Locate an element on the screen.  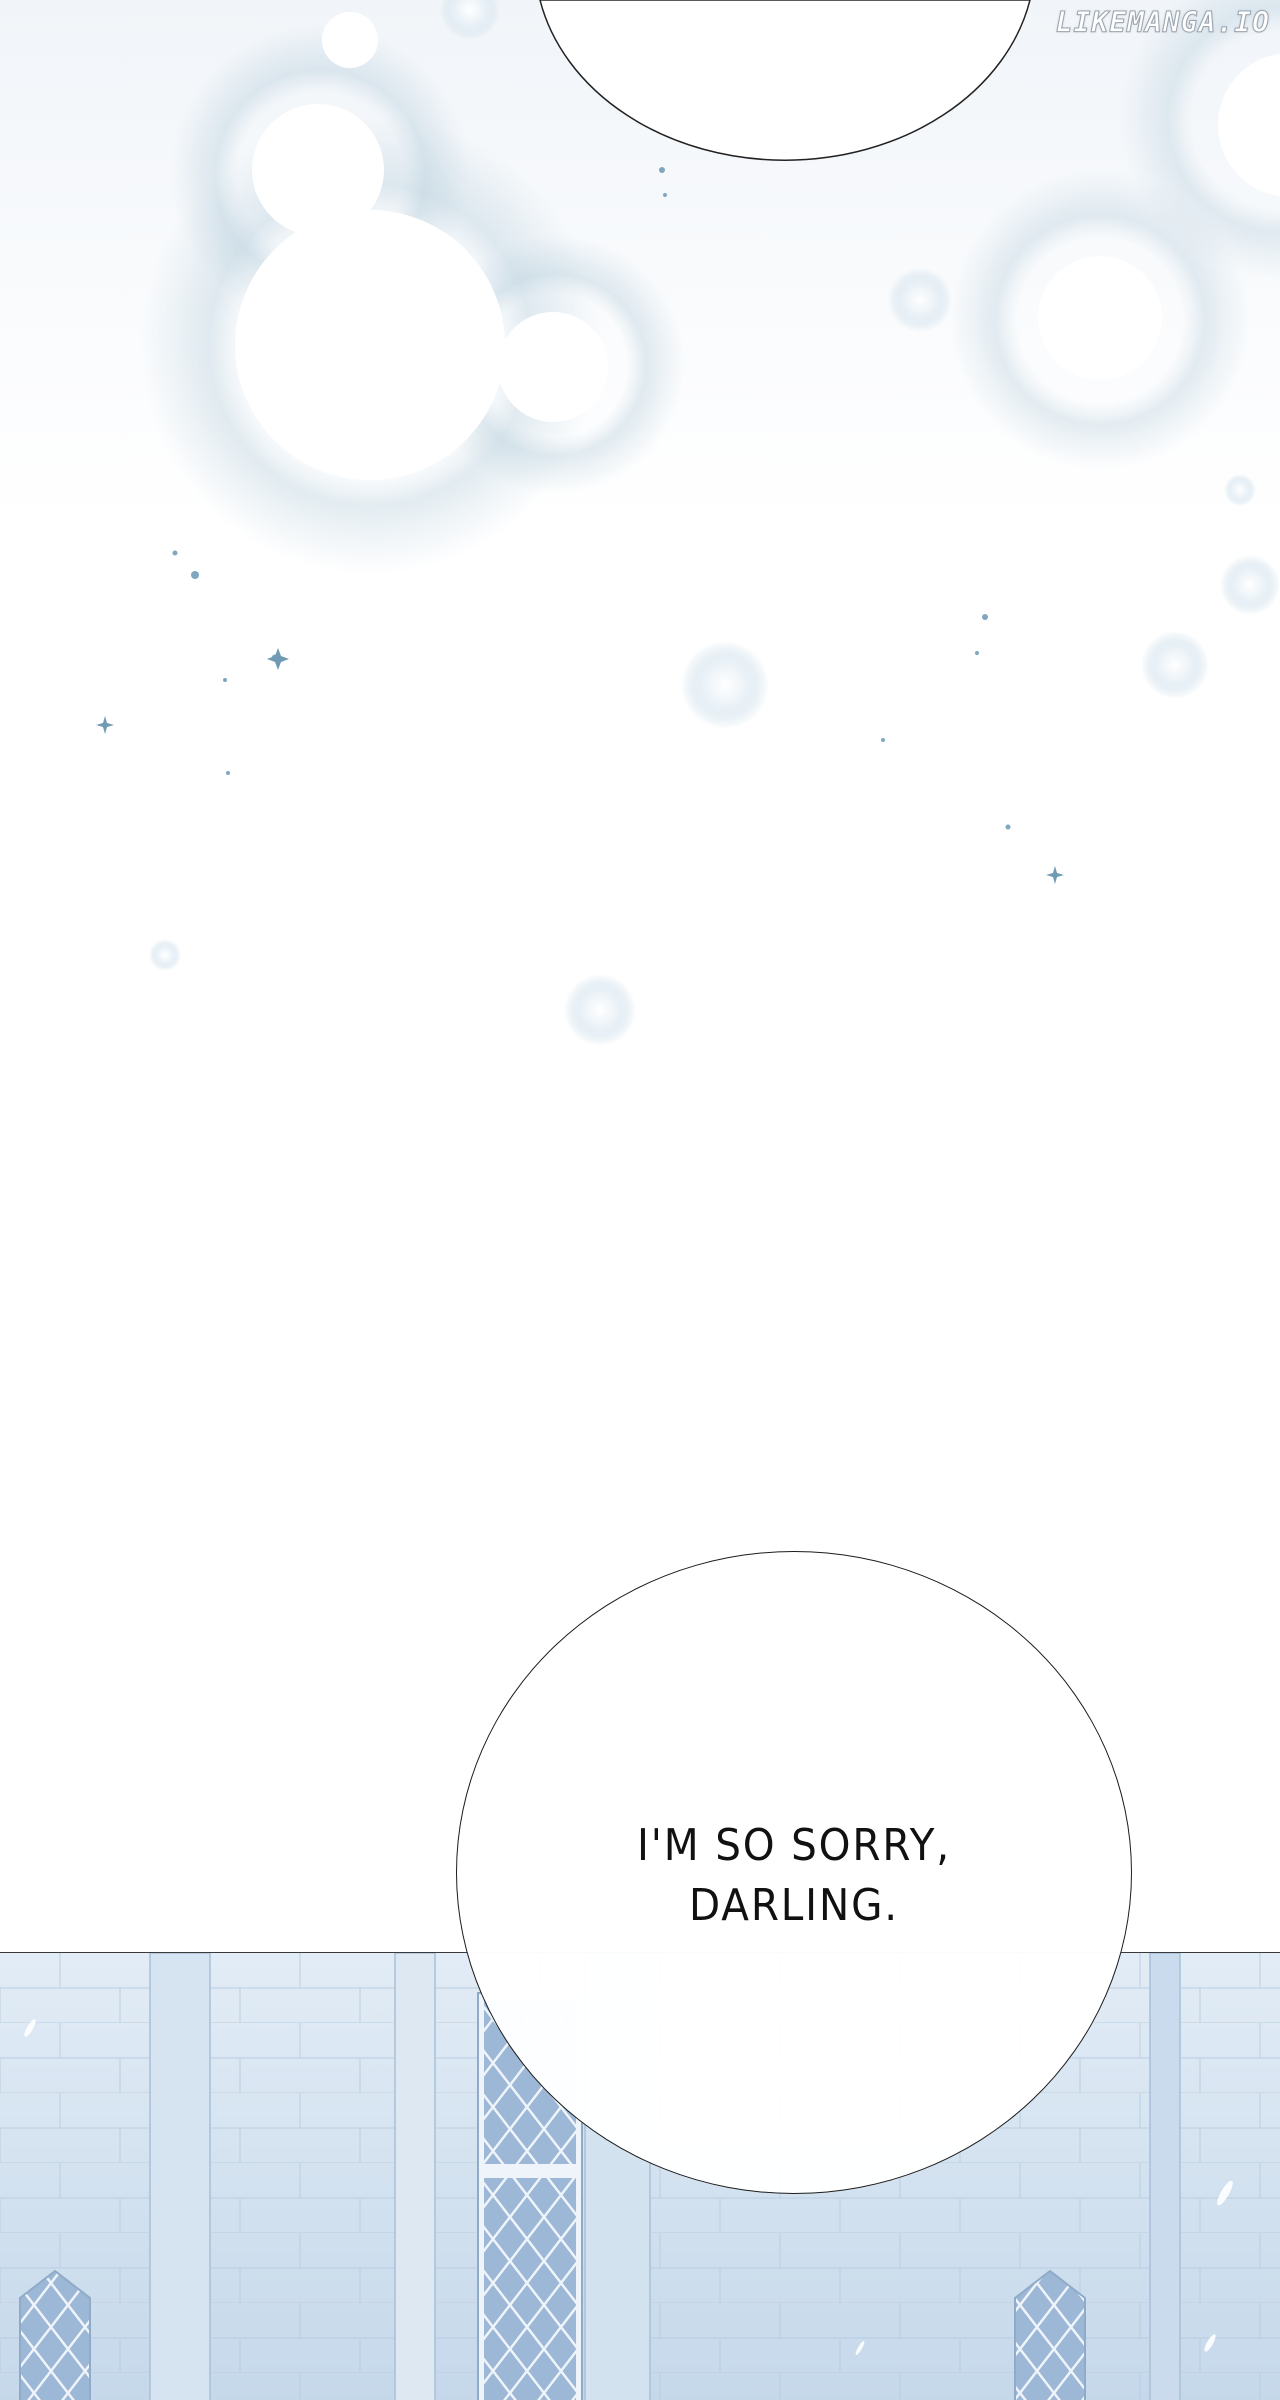
speech-bubble: I'M SO SORRY, DARLING. is located at coordinates (794, 1872).